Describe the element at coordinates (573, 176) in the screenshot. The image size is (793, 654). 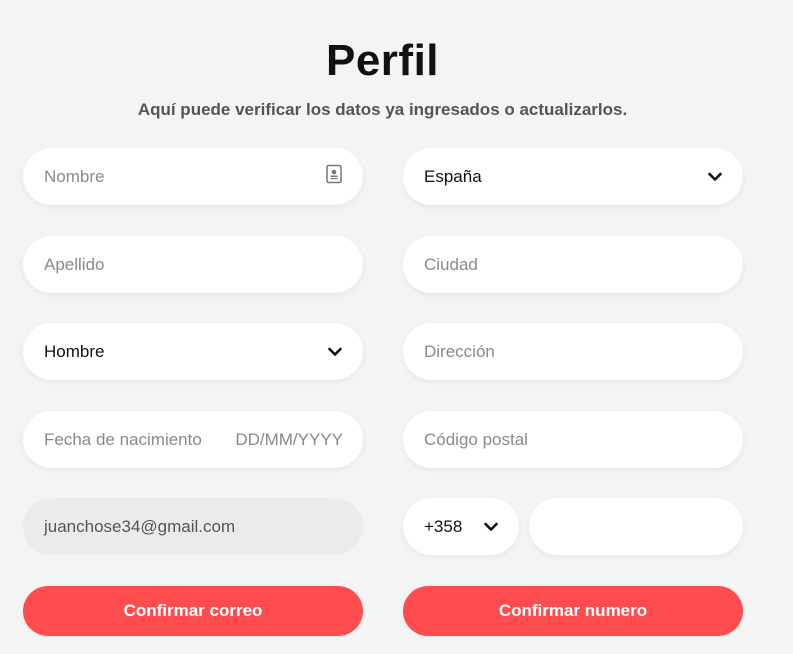
I see `pais-select: España` at that location.